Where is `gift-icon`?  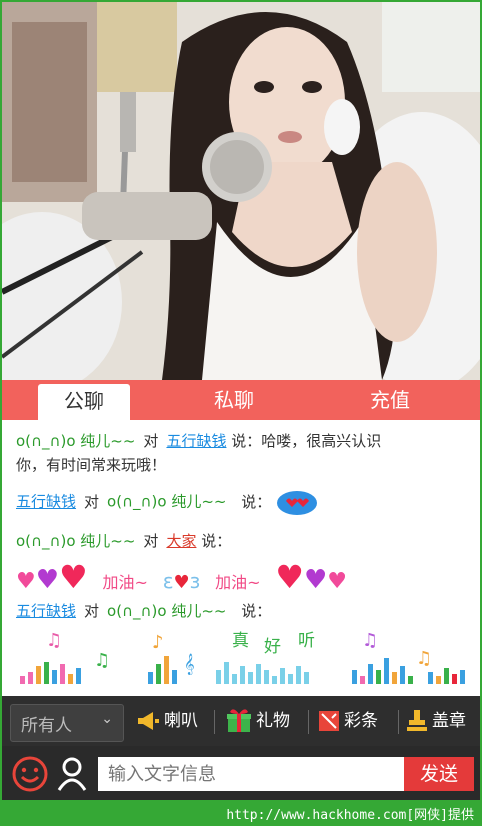
gift-icon is located at coordinates (239, 720).